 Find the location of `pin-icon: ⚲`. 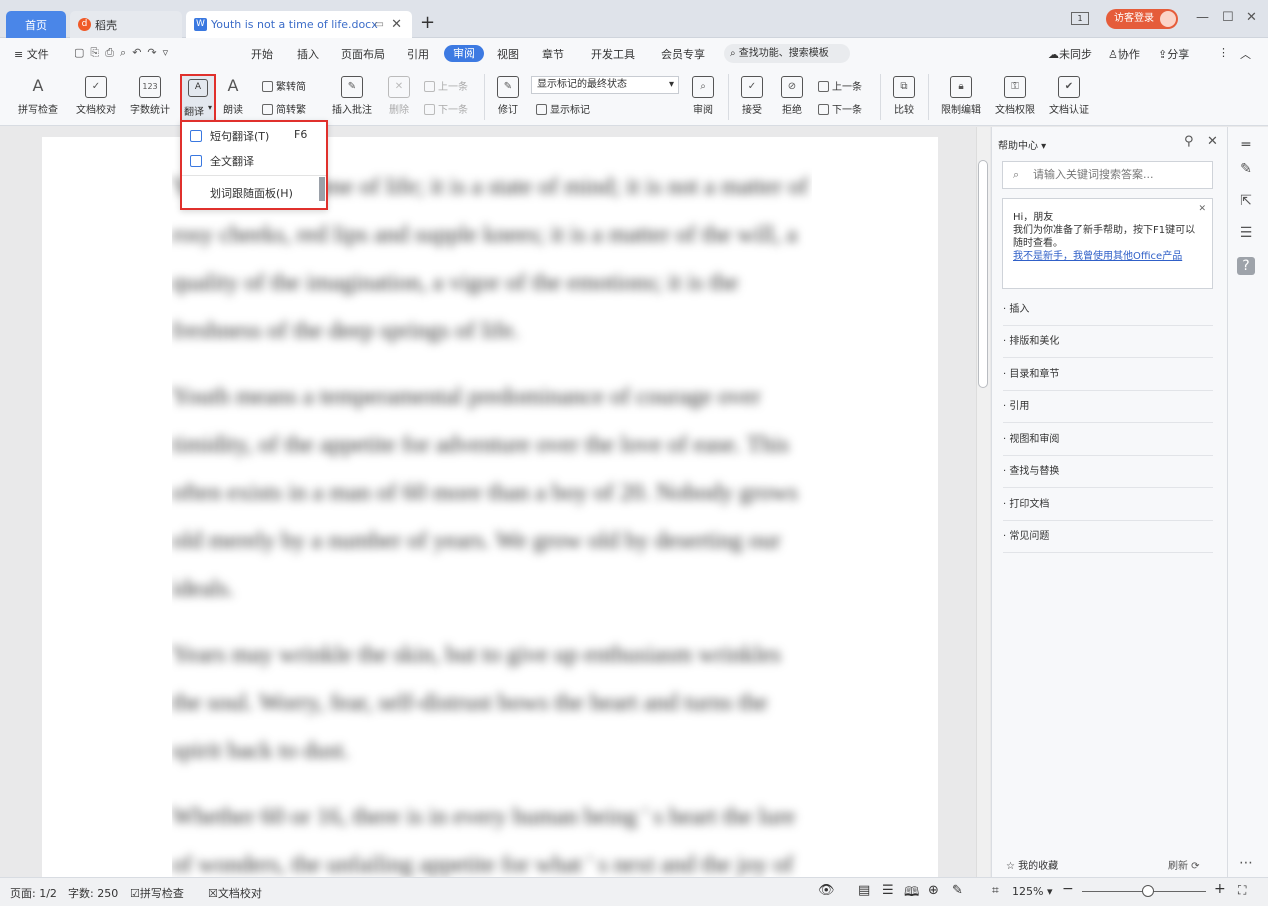

pin-icon: ⚲ is located at coordinates (1189, 141).